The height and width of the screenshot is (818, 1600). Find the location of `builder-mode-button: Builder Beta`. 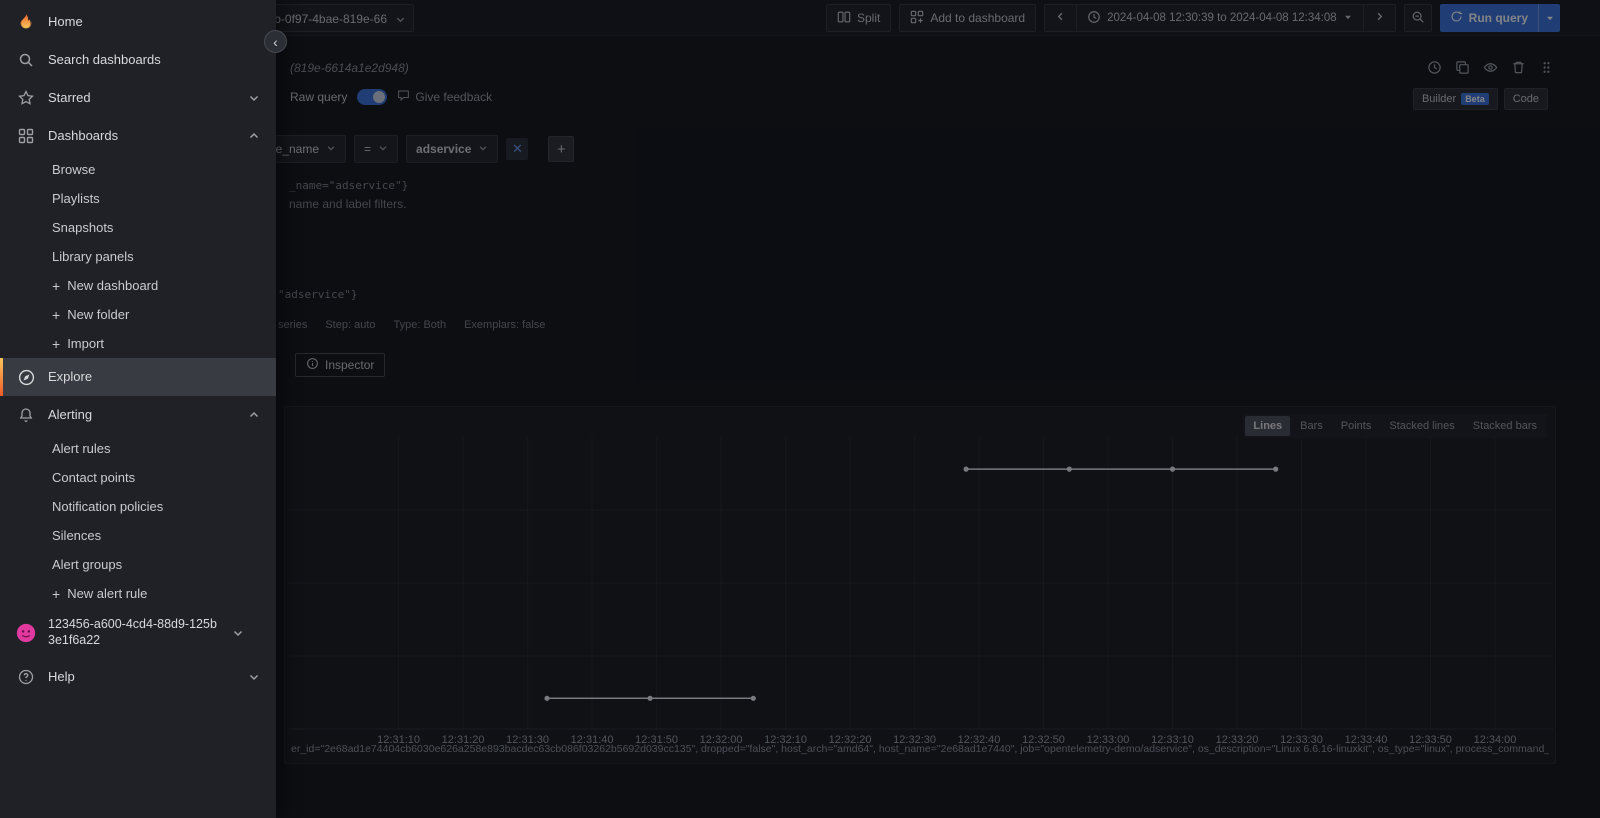

builder-mode-button: Builder Beta is located at coordinates (1455, 99).